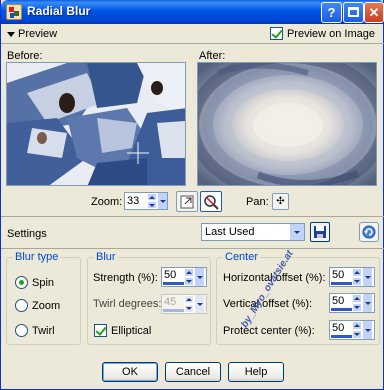 The height and width of the screenshot is (390, 384). I want to click on strength-spinner: 50, so click(184, 277).